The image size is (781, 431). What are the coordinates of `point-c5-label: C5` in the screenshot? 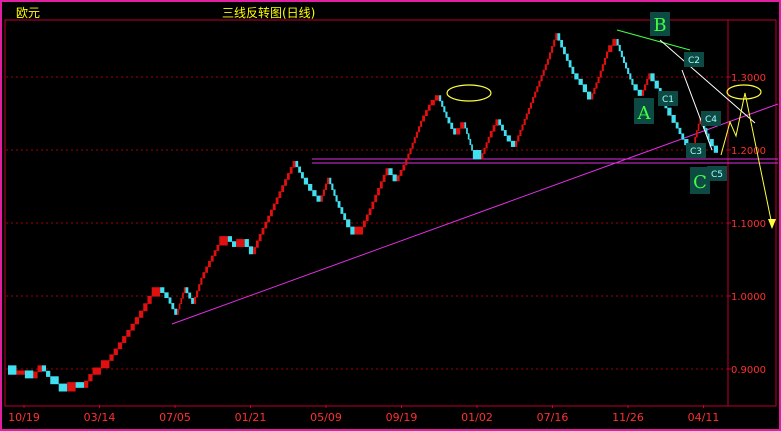 It's located at (717, 175).